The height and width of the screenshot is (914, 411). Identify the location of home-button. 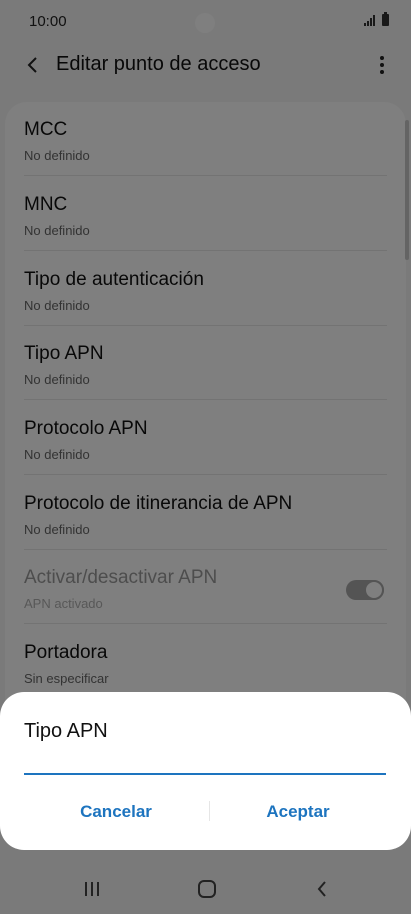
(207, 889).